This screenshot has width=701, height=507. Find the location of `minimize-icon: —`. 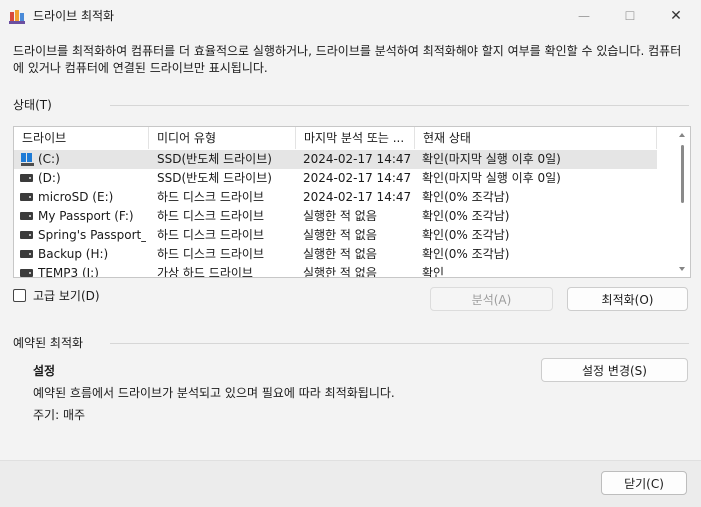

minimize-icon: — is located at coordinates (584, 16).